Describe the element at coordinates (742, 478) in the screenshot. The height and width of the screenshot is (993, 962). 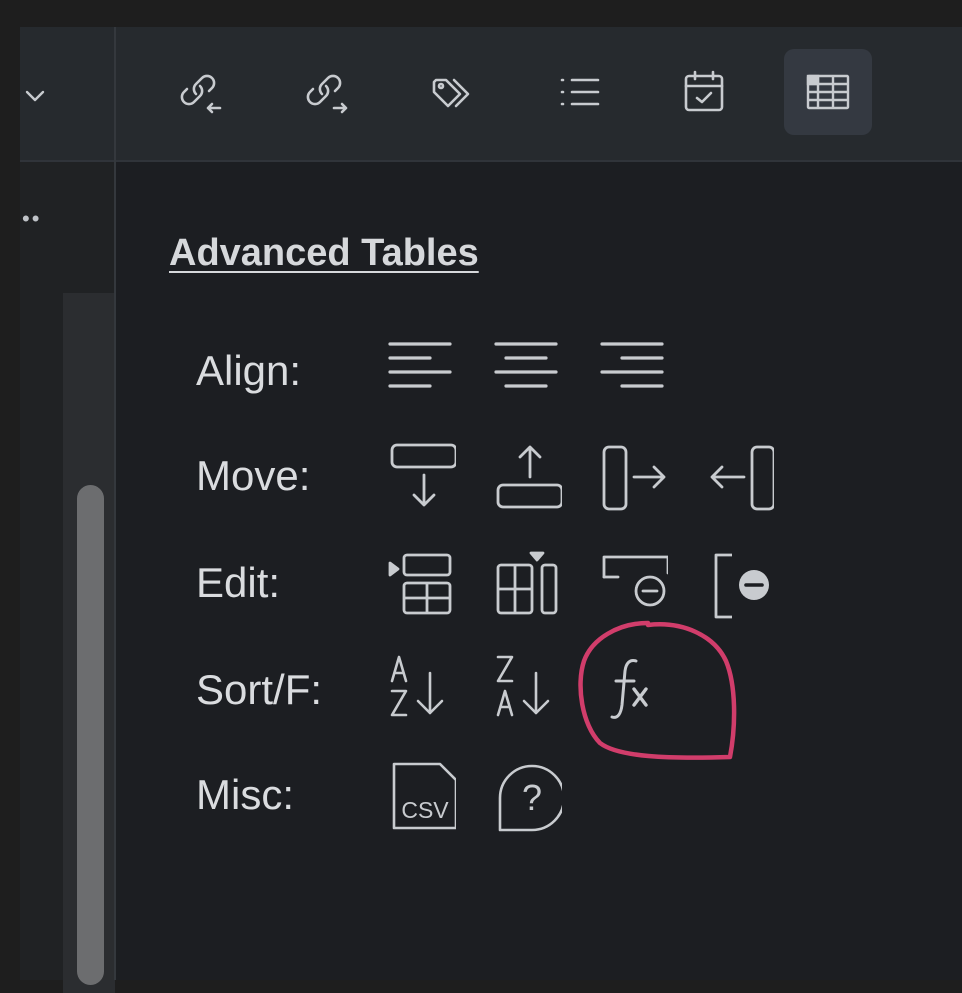
I see `move-column-left-icon` at that location.